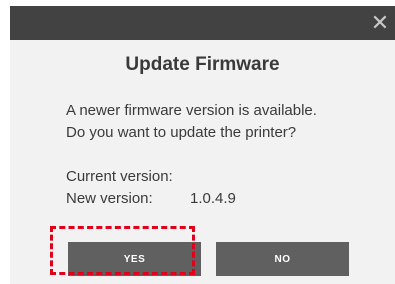 The image size is (395, 284). I want to click on version-info: Current version: New version: 1.0.4.9, so click(151, 188).